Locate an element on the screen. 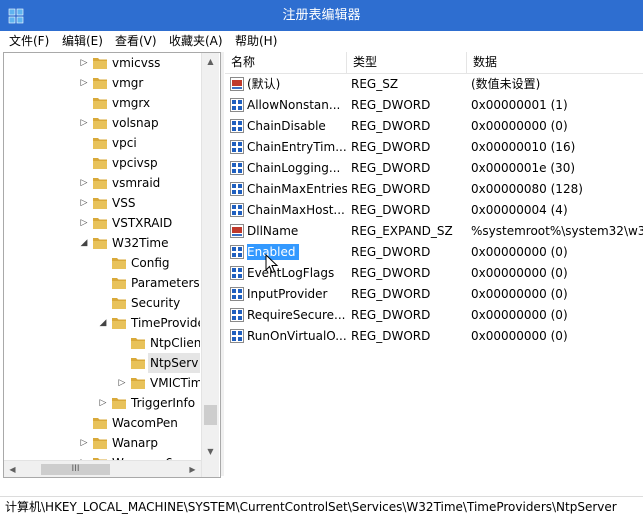 This screenshot has width=643, height=517. scroll-up-arrow-icon: ▲ is located at coordinates (210, 61).